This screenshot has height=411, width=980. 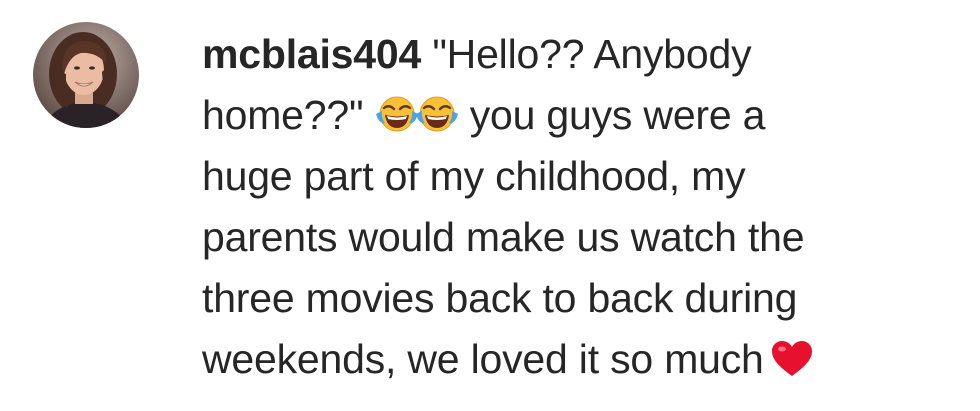 I want to click on comment-line-3: huge part of my childhood, my, so click(x=474, y=176).